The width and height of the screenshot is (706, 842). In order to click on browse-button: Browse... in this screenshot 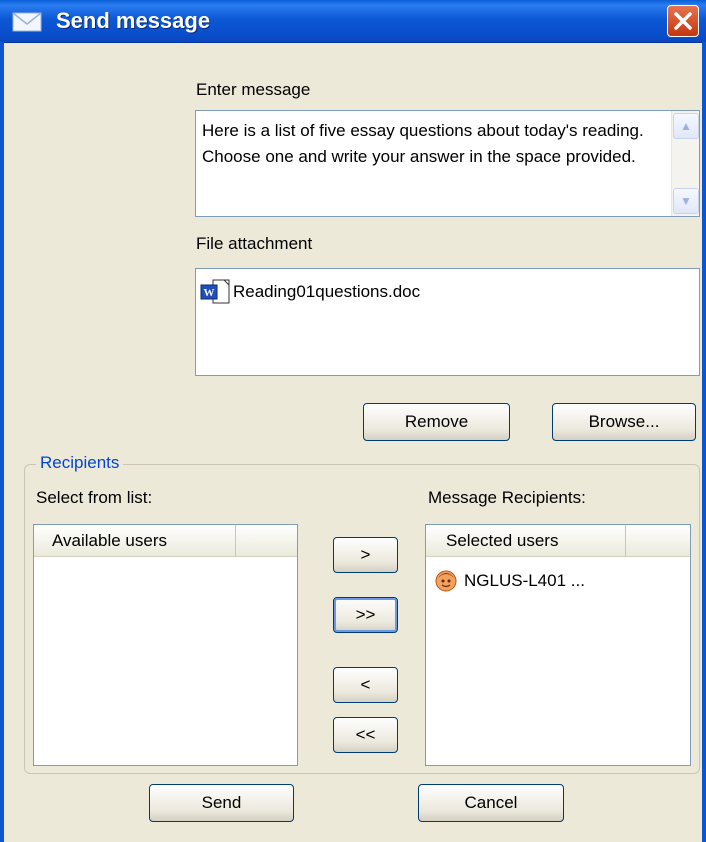, I will do `click(624, 422)`.